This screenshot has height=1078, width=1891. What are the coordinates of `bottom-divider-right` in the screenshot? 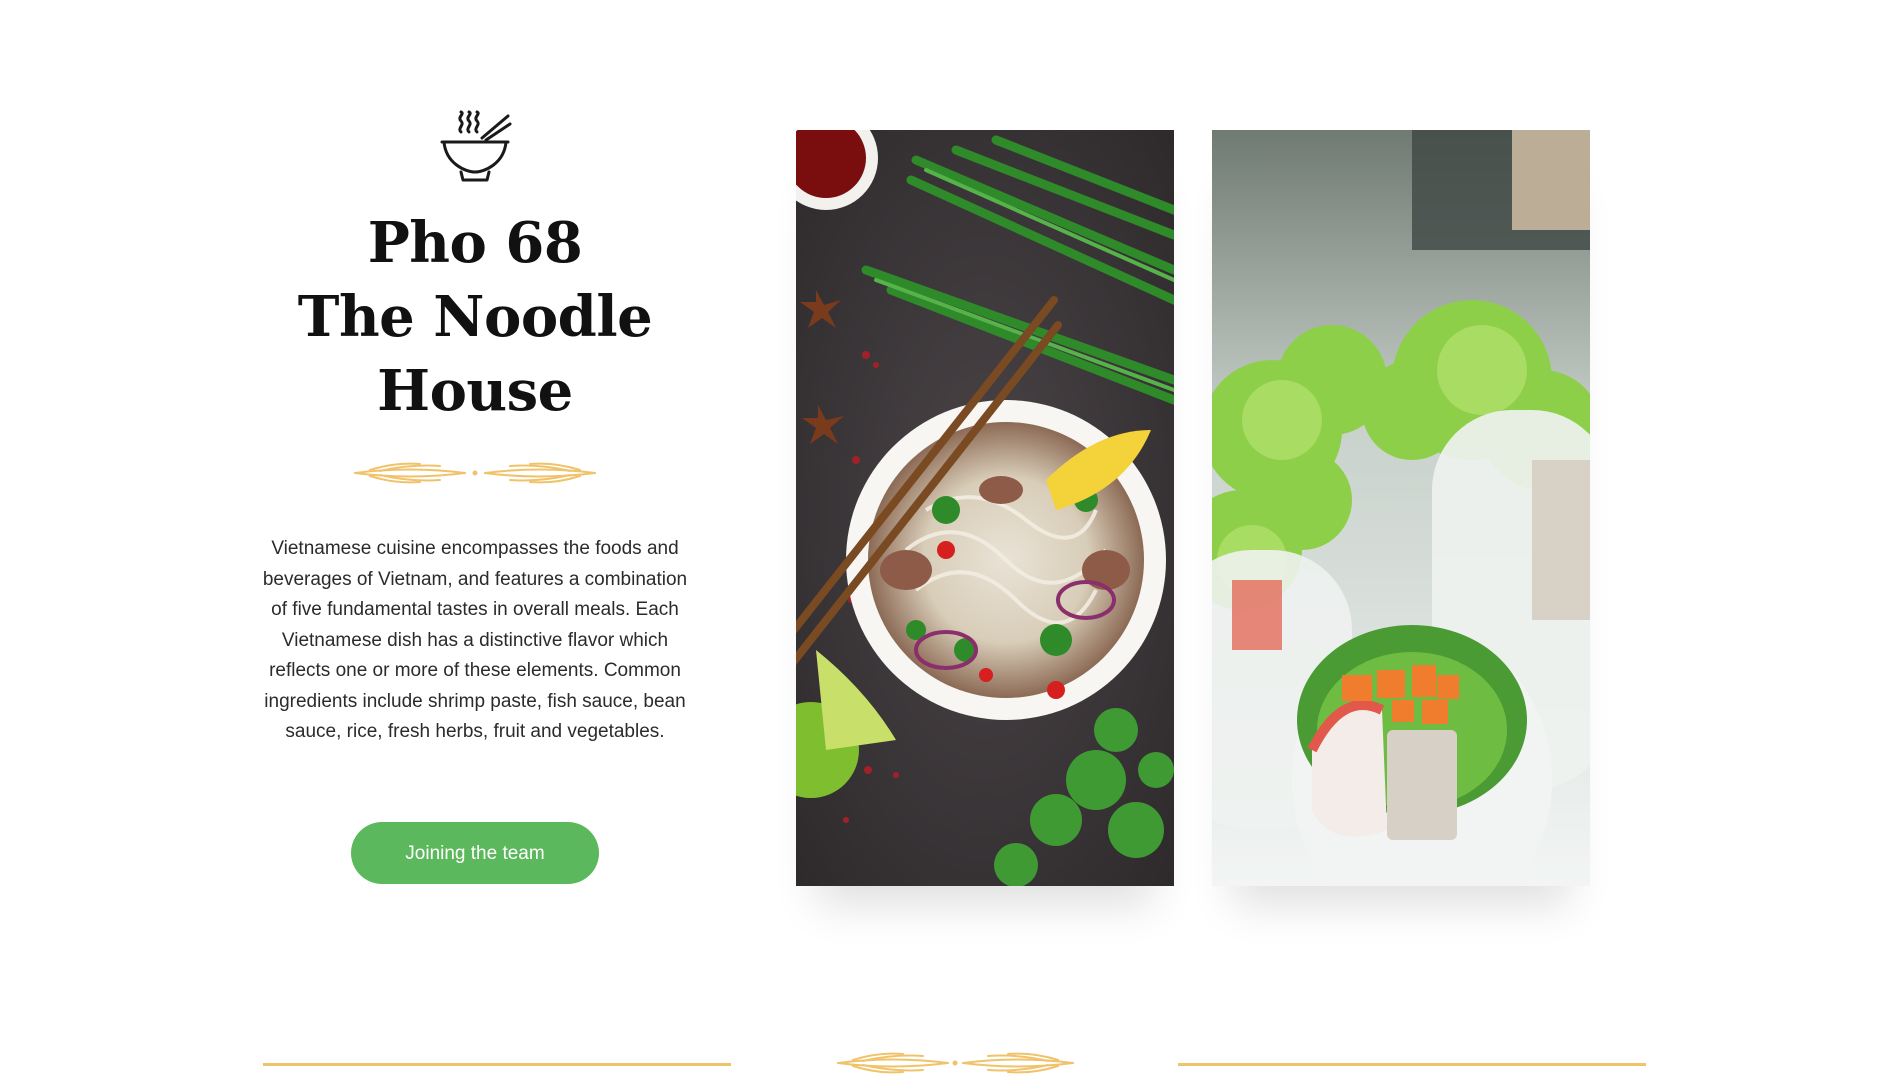 It's located at (1412, 1064).